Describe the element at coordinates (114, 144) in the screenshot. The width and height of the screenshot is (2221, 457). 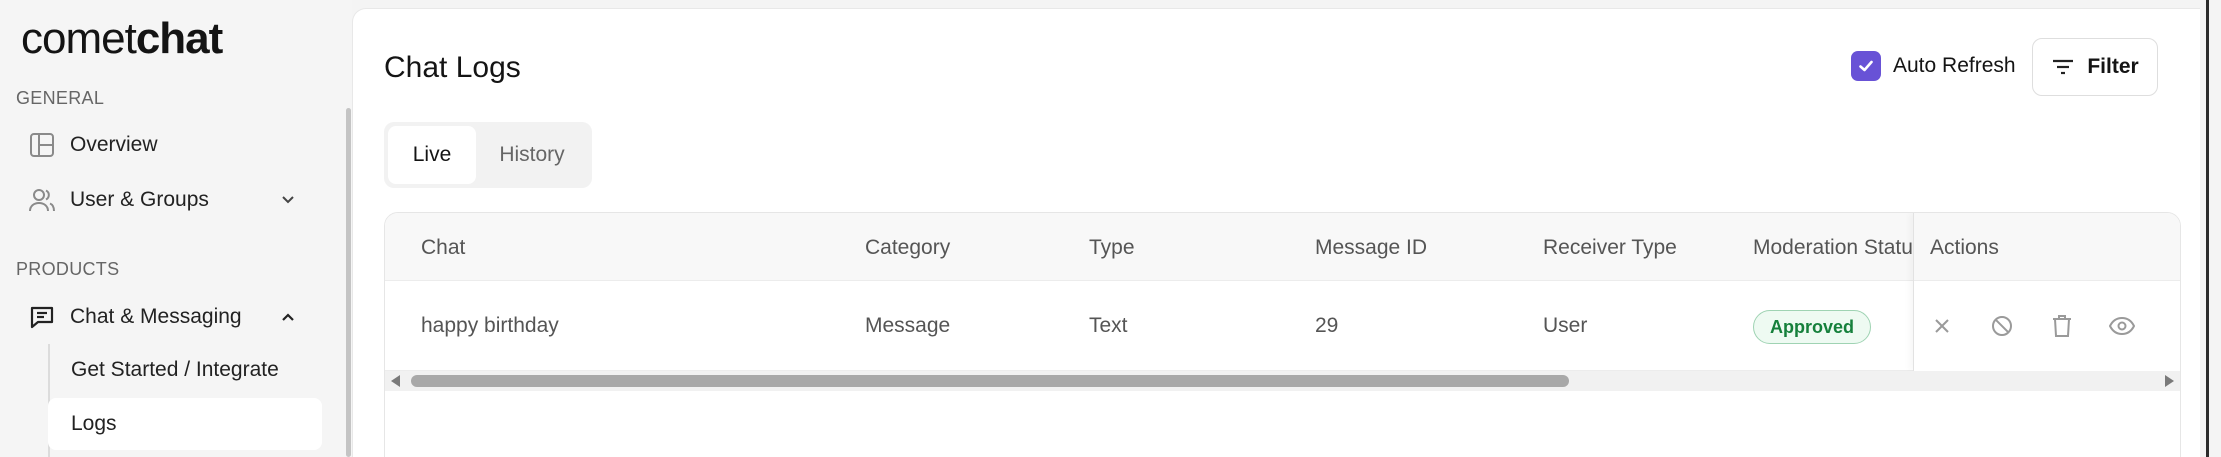
I see `sidebar-item-label: Overview` at that location.